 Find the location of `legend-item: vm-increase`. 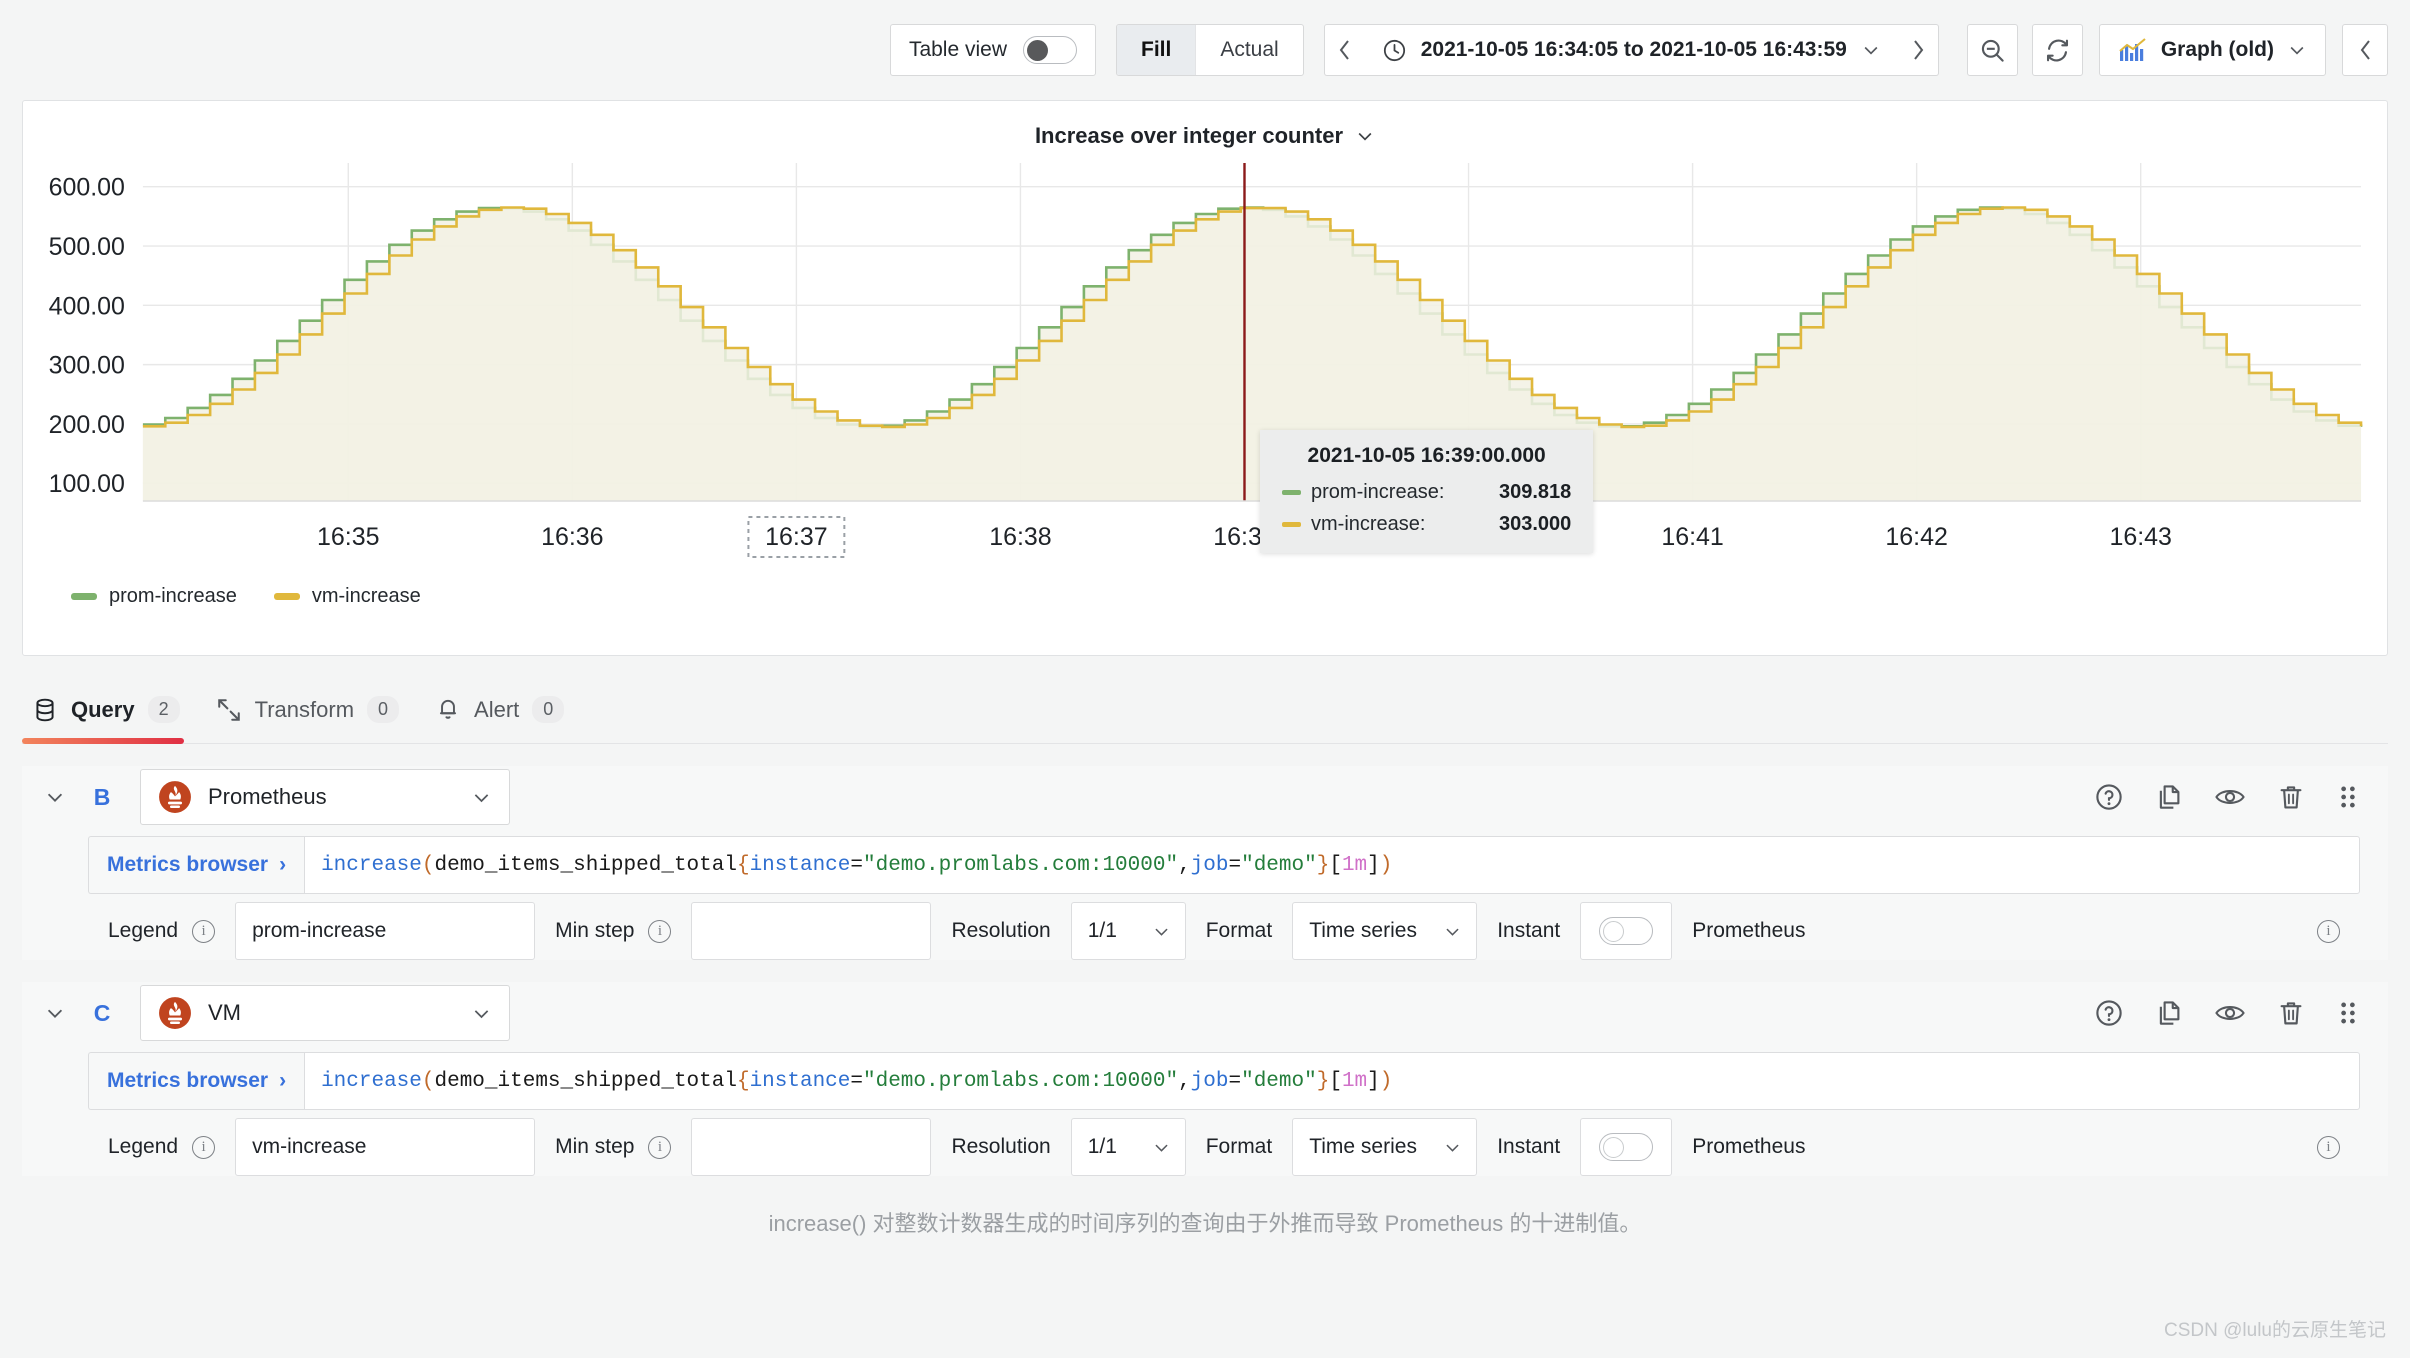

legend-item: vm-increase is located at coordinates (347, 596).